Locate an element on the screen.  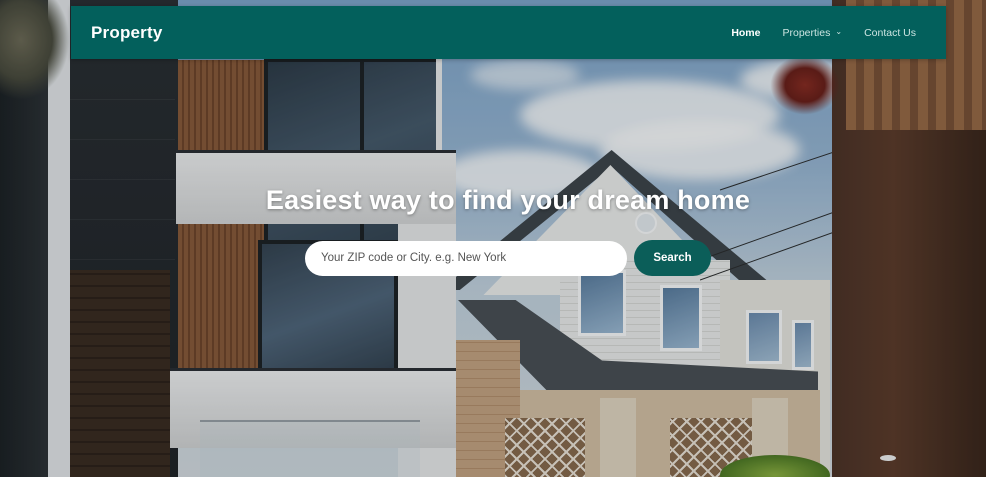
nav-label: Home is located at coordinates (746, 32).